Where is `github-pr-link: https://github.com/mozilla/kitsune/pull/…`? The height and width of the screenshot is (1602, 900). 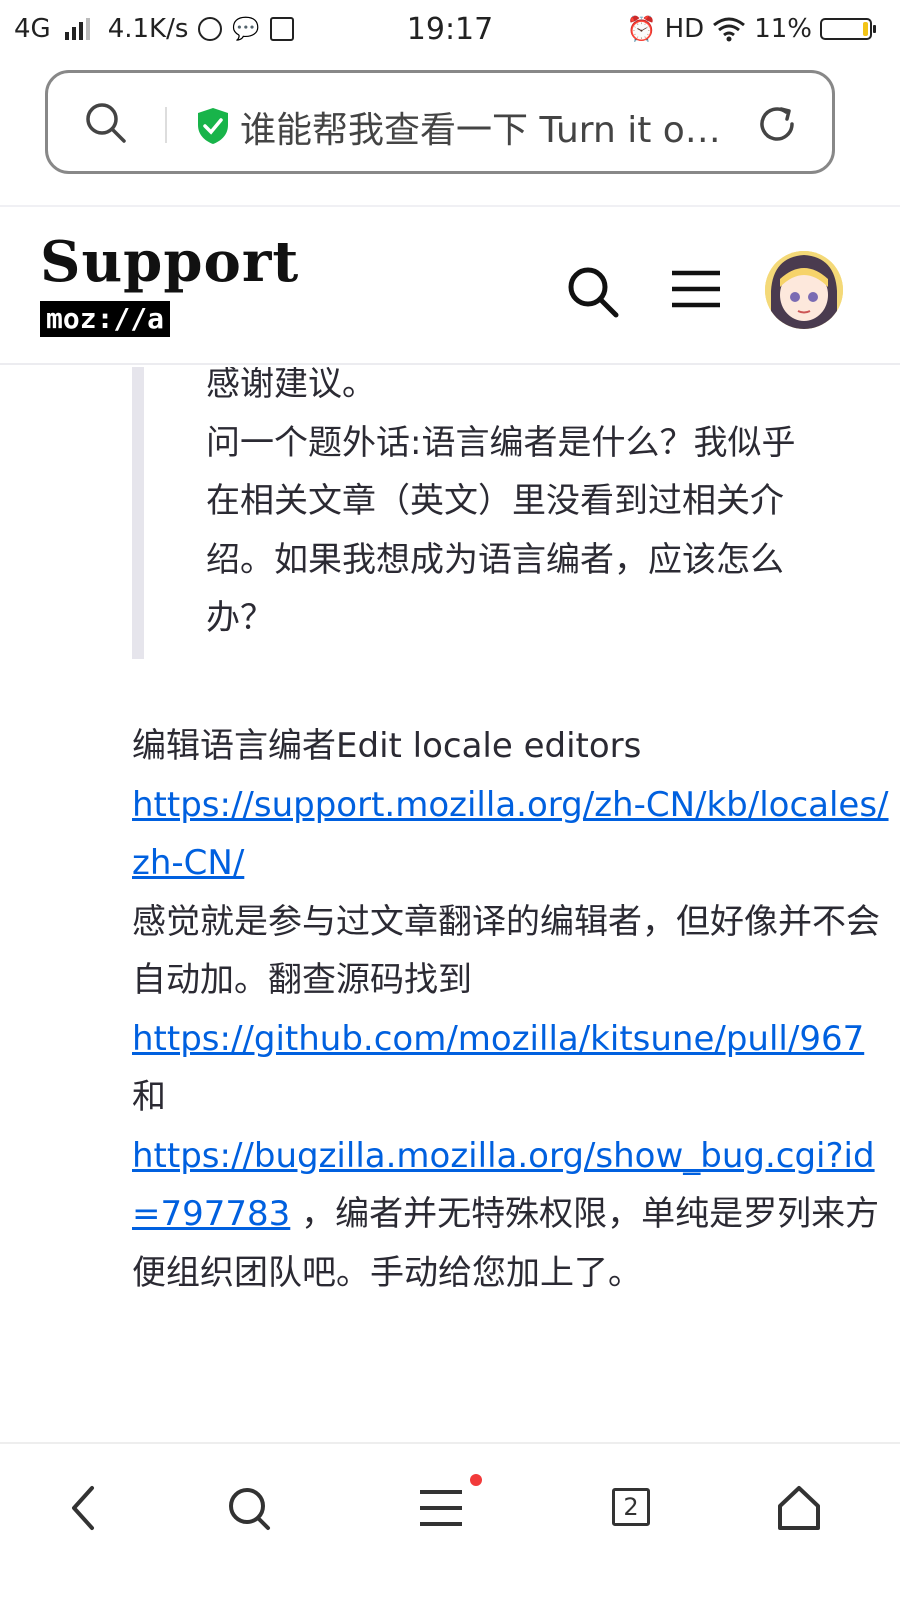
github-pr-link: https://github.com/mozilla/kitsune/pull/… is located at coordinates (498, 1039).